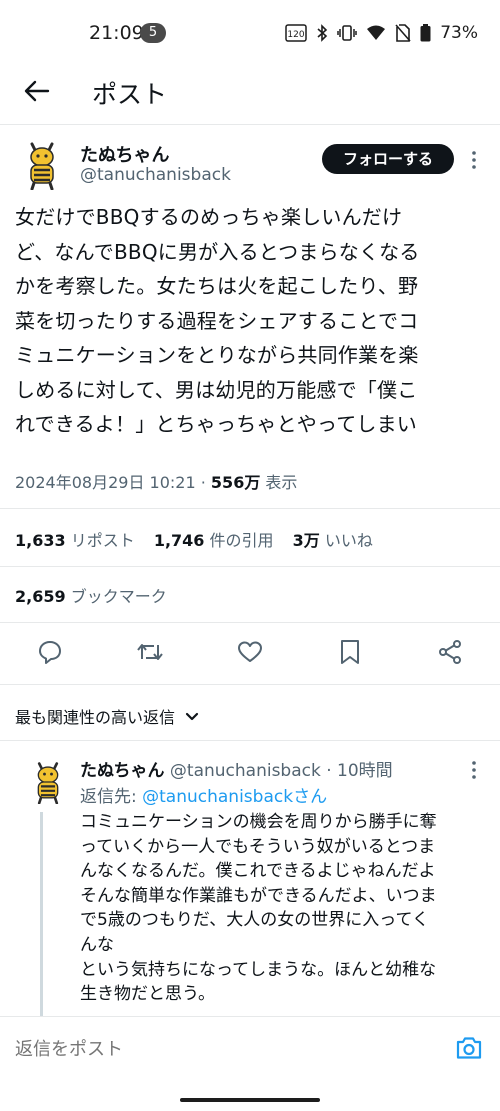  Describe the element at coordinates (179, 540) in the screenshot. I see `quotes-count: 1,746` at that location.